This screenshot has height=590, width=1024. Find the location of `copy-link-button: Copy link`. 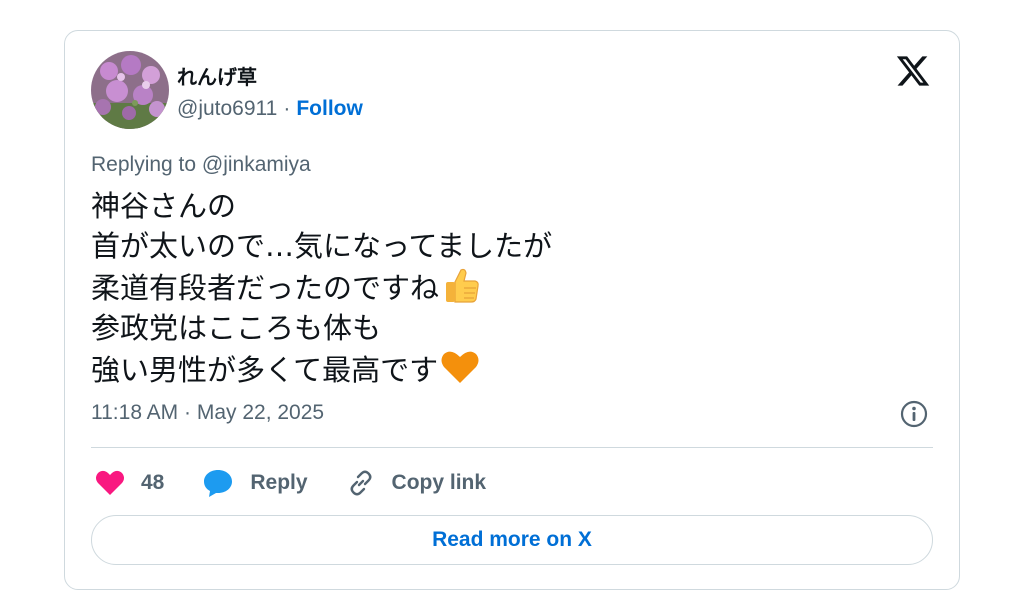

copy-link-button: Copy link is located at coordinates (416, 483).